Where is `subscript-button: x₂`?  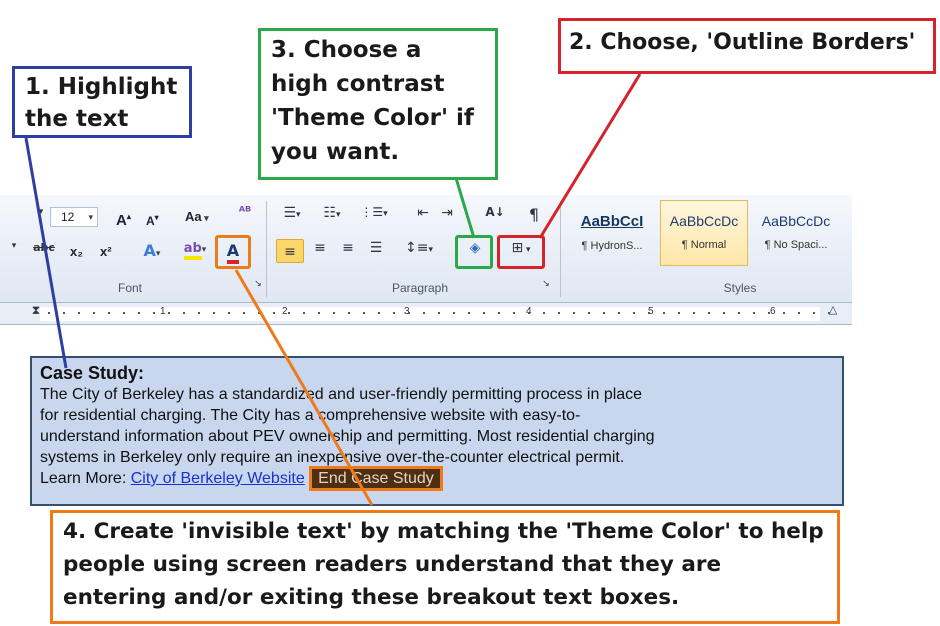
subscript-button: x₂ is located at coordinates (76, 252).